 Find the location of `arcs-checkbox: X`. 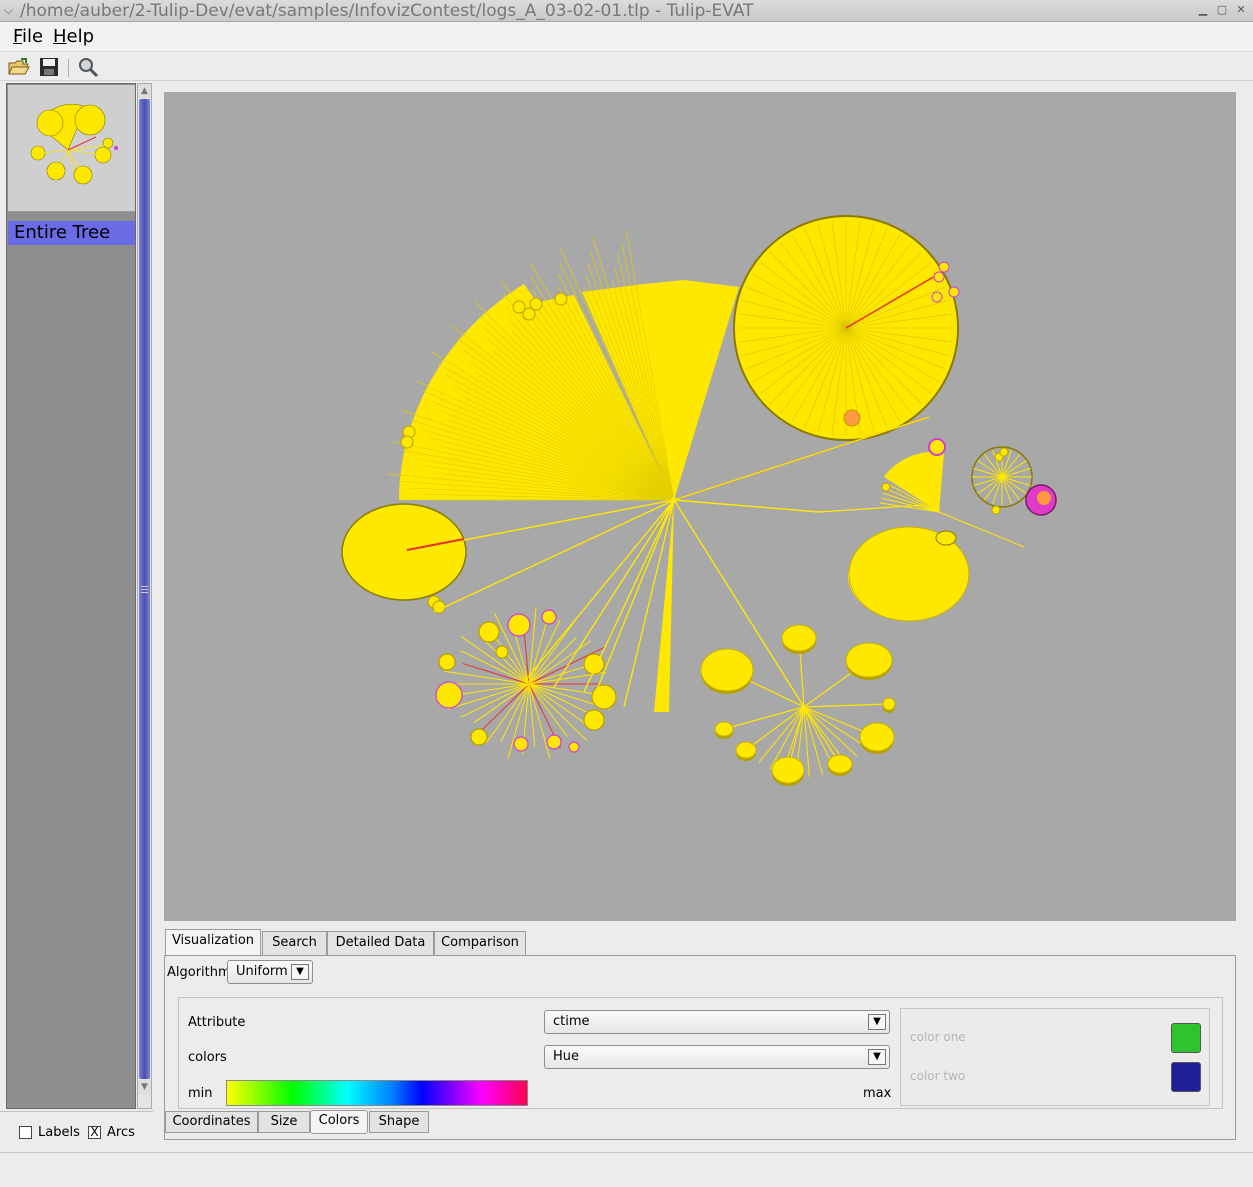

arcs-checkbox: X is located at coordinates (94, 1132).